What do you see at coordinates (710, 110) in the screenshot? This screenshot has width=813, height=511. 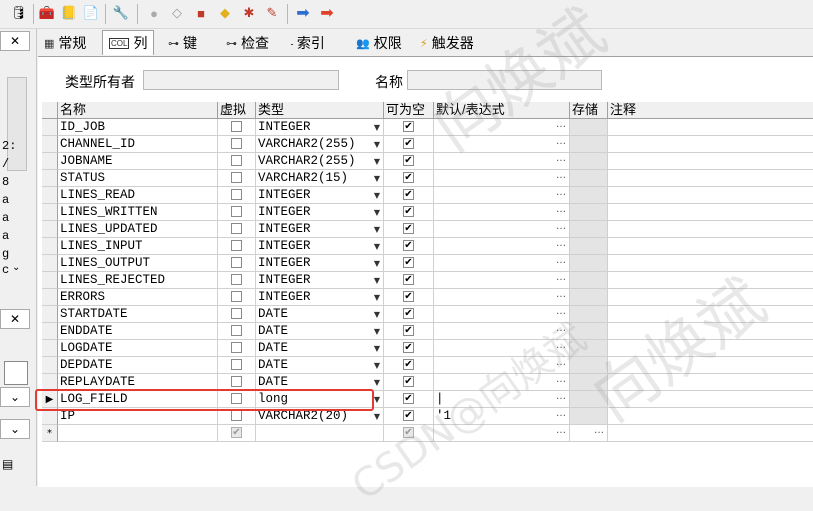 I see `header-comment: 注释` at bounding box center [710, 110].